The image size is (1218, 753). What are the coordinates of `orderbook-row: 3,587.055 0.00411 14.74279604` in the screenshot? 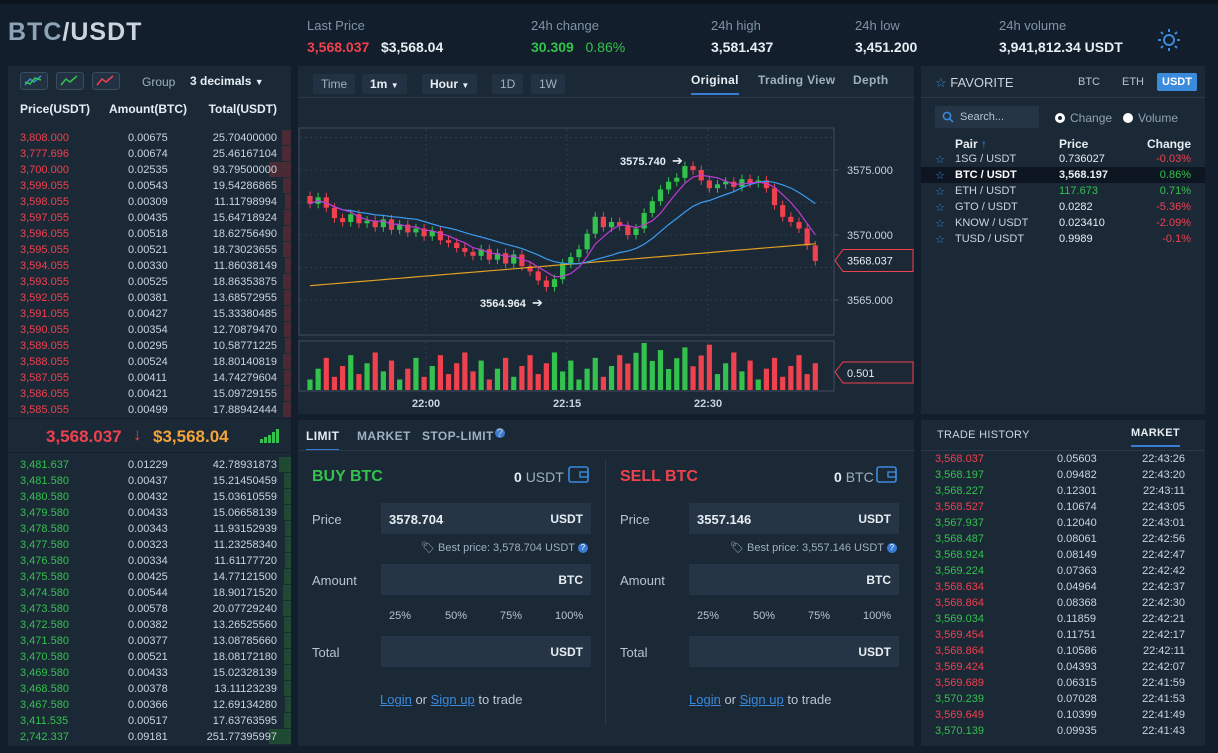 It's located at (149, 378).